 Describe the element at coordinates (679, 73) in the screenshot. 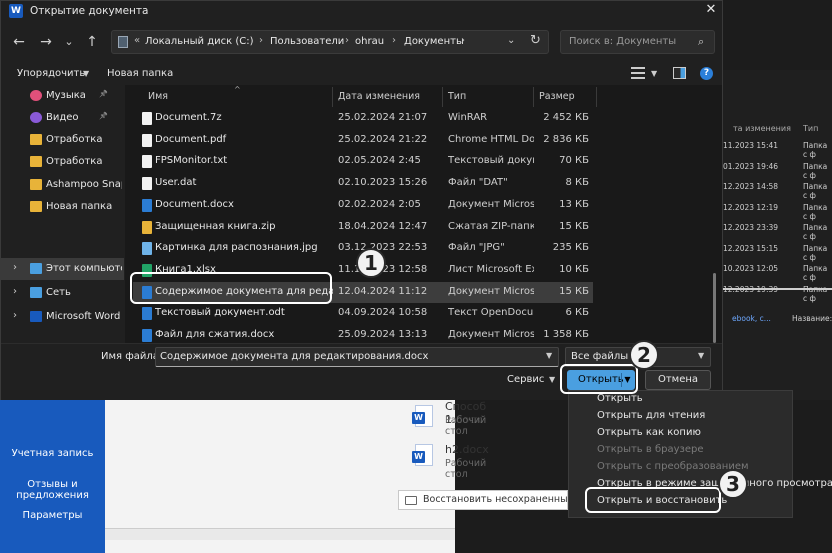

I see `preview-pane-icon` at that location.